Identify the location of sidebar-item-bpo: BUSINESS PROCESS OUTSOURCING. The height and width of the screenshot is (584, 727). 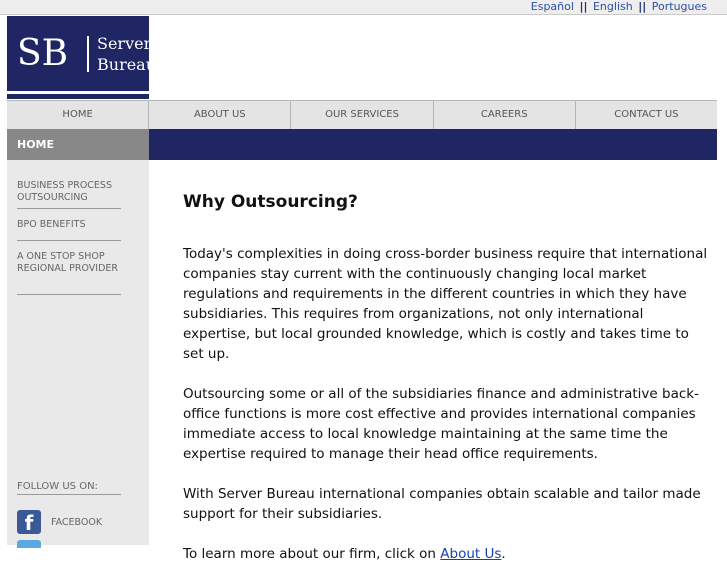
(72, 192).